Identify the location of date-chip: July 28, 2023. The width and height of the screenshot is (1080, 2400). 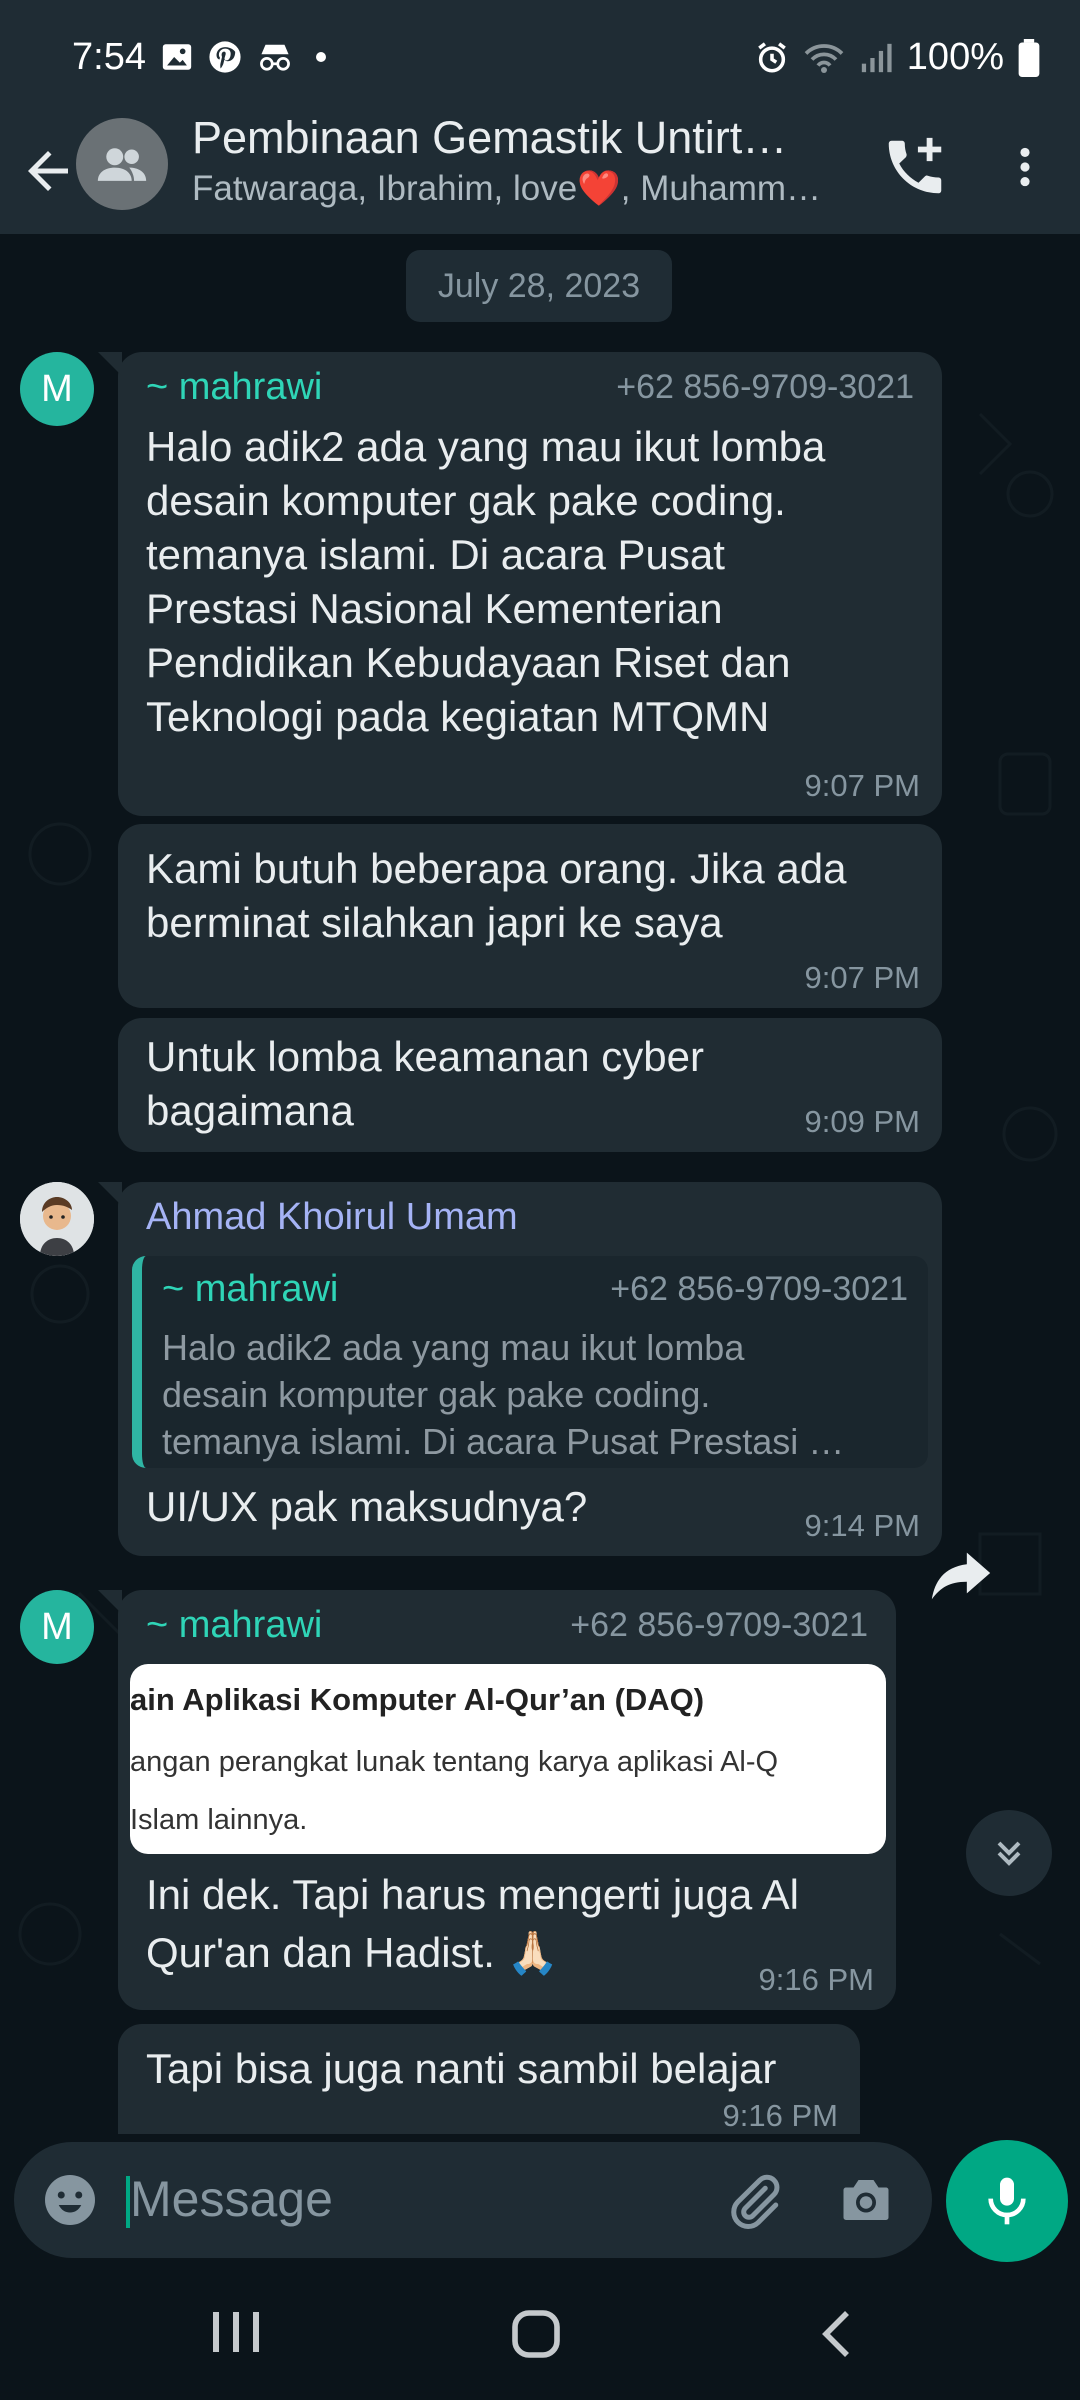
(539, 286).